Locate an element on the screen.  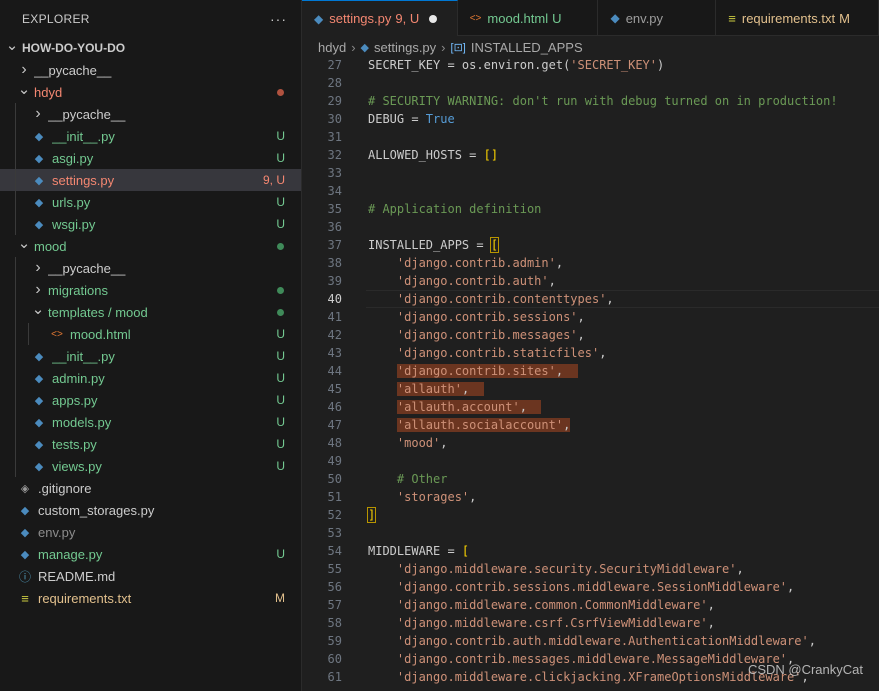
tab-settings-py: ◆ settings.py 9, U is located at coordinates (380, 18).